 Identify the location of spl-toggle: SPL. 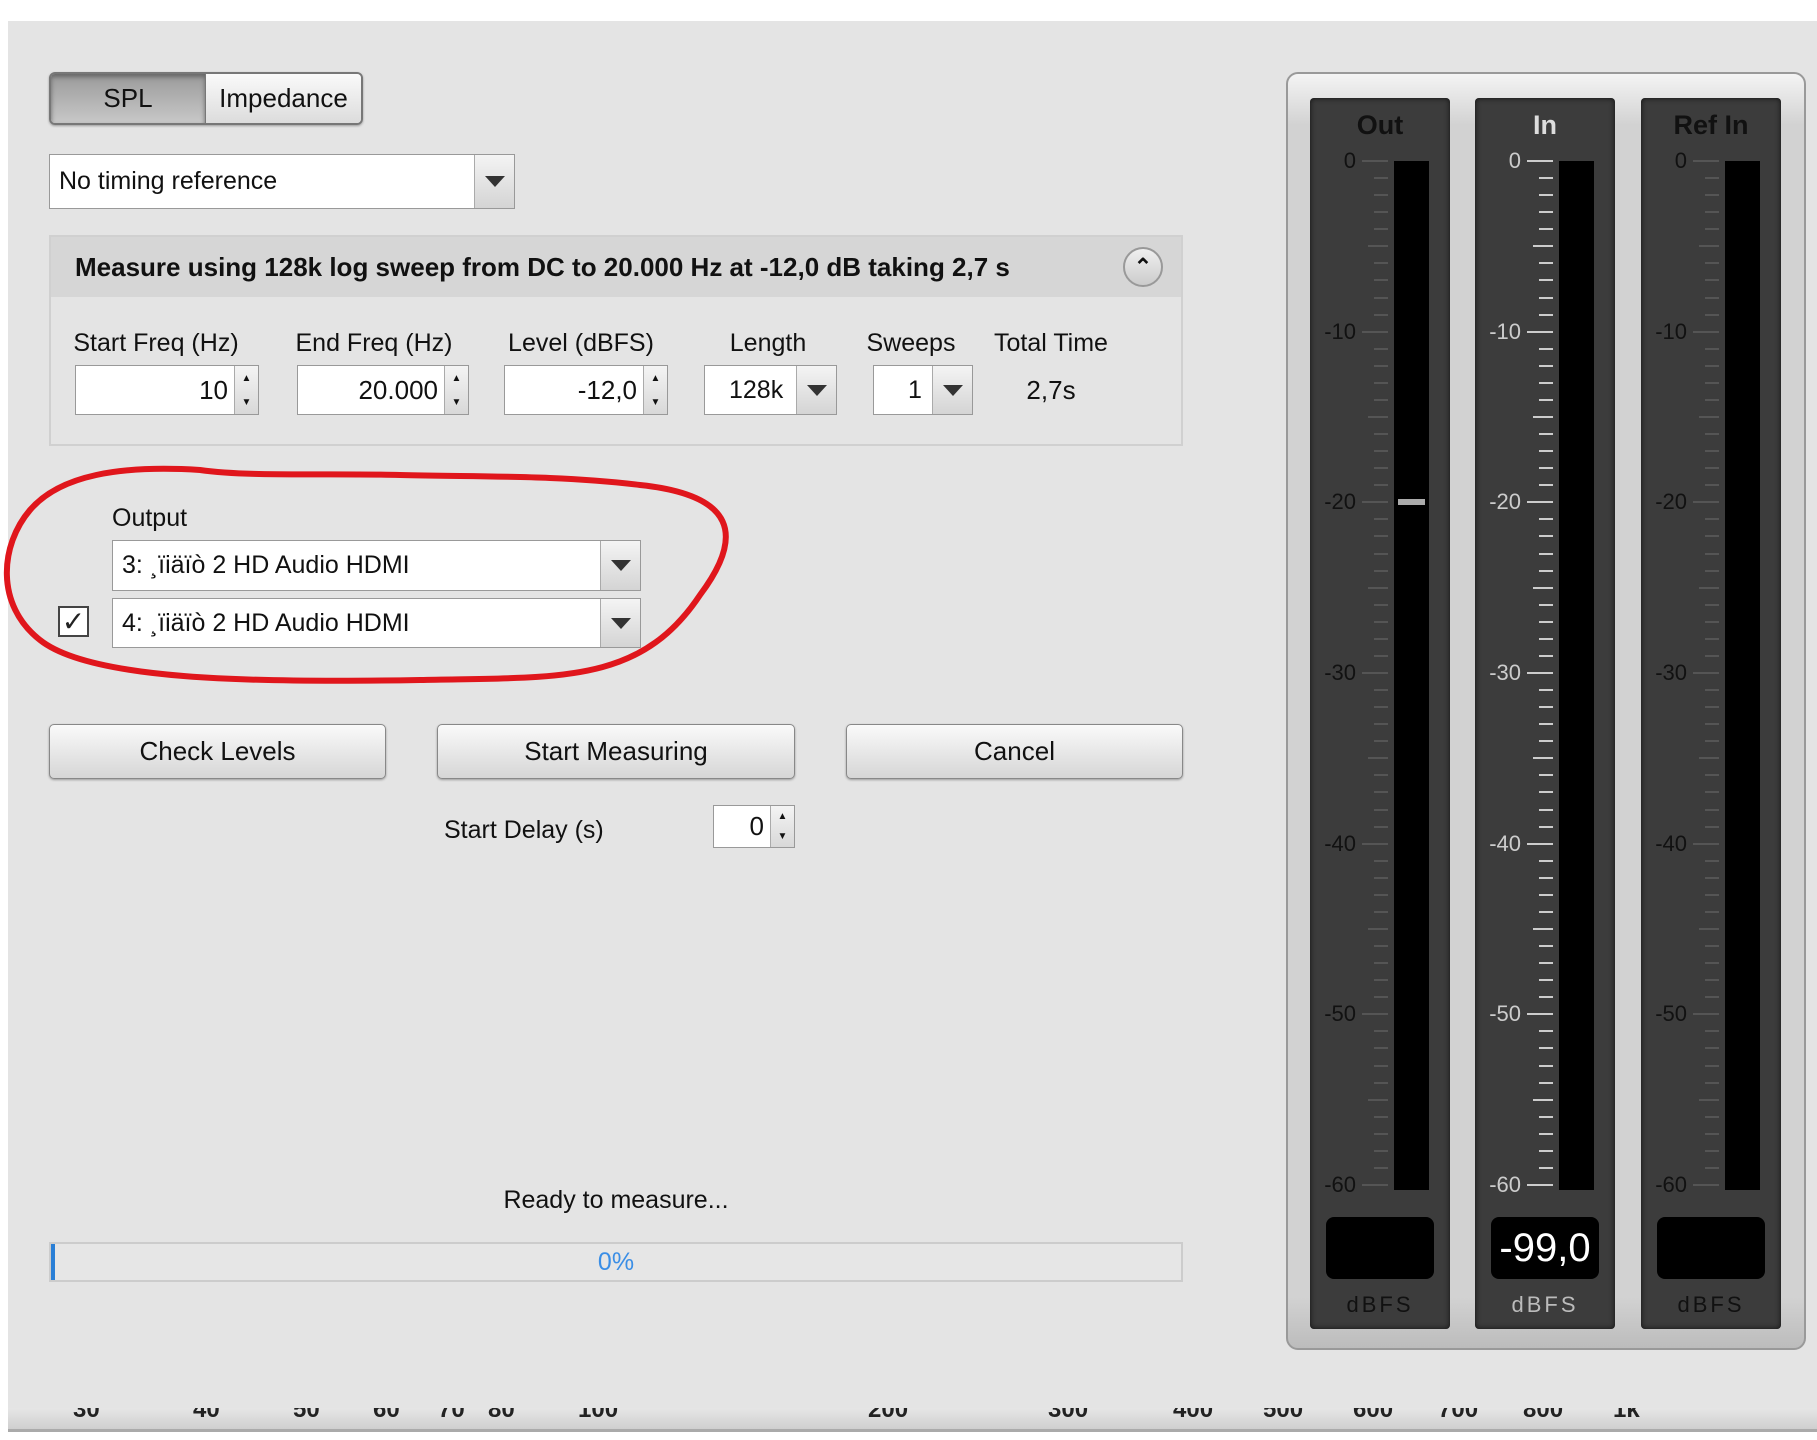
(128, 98).